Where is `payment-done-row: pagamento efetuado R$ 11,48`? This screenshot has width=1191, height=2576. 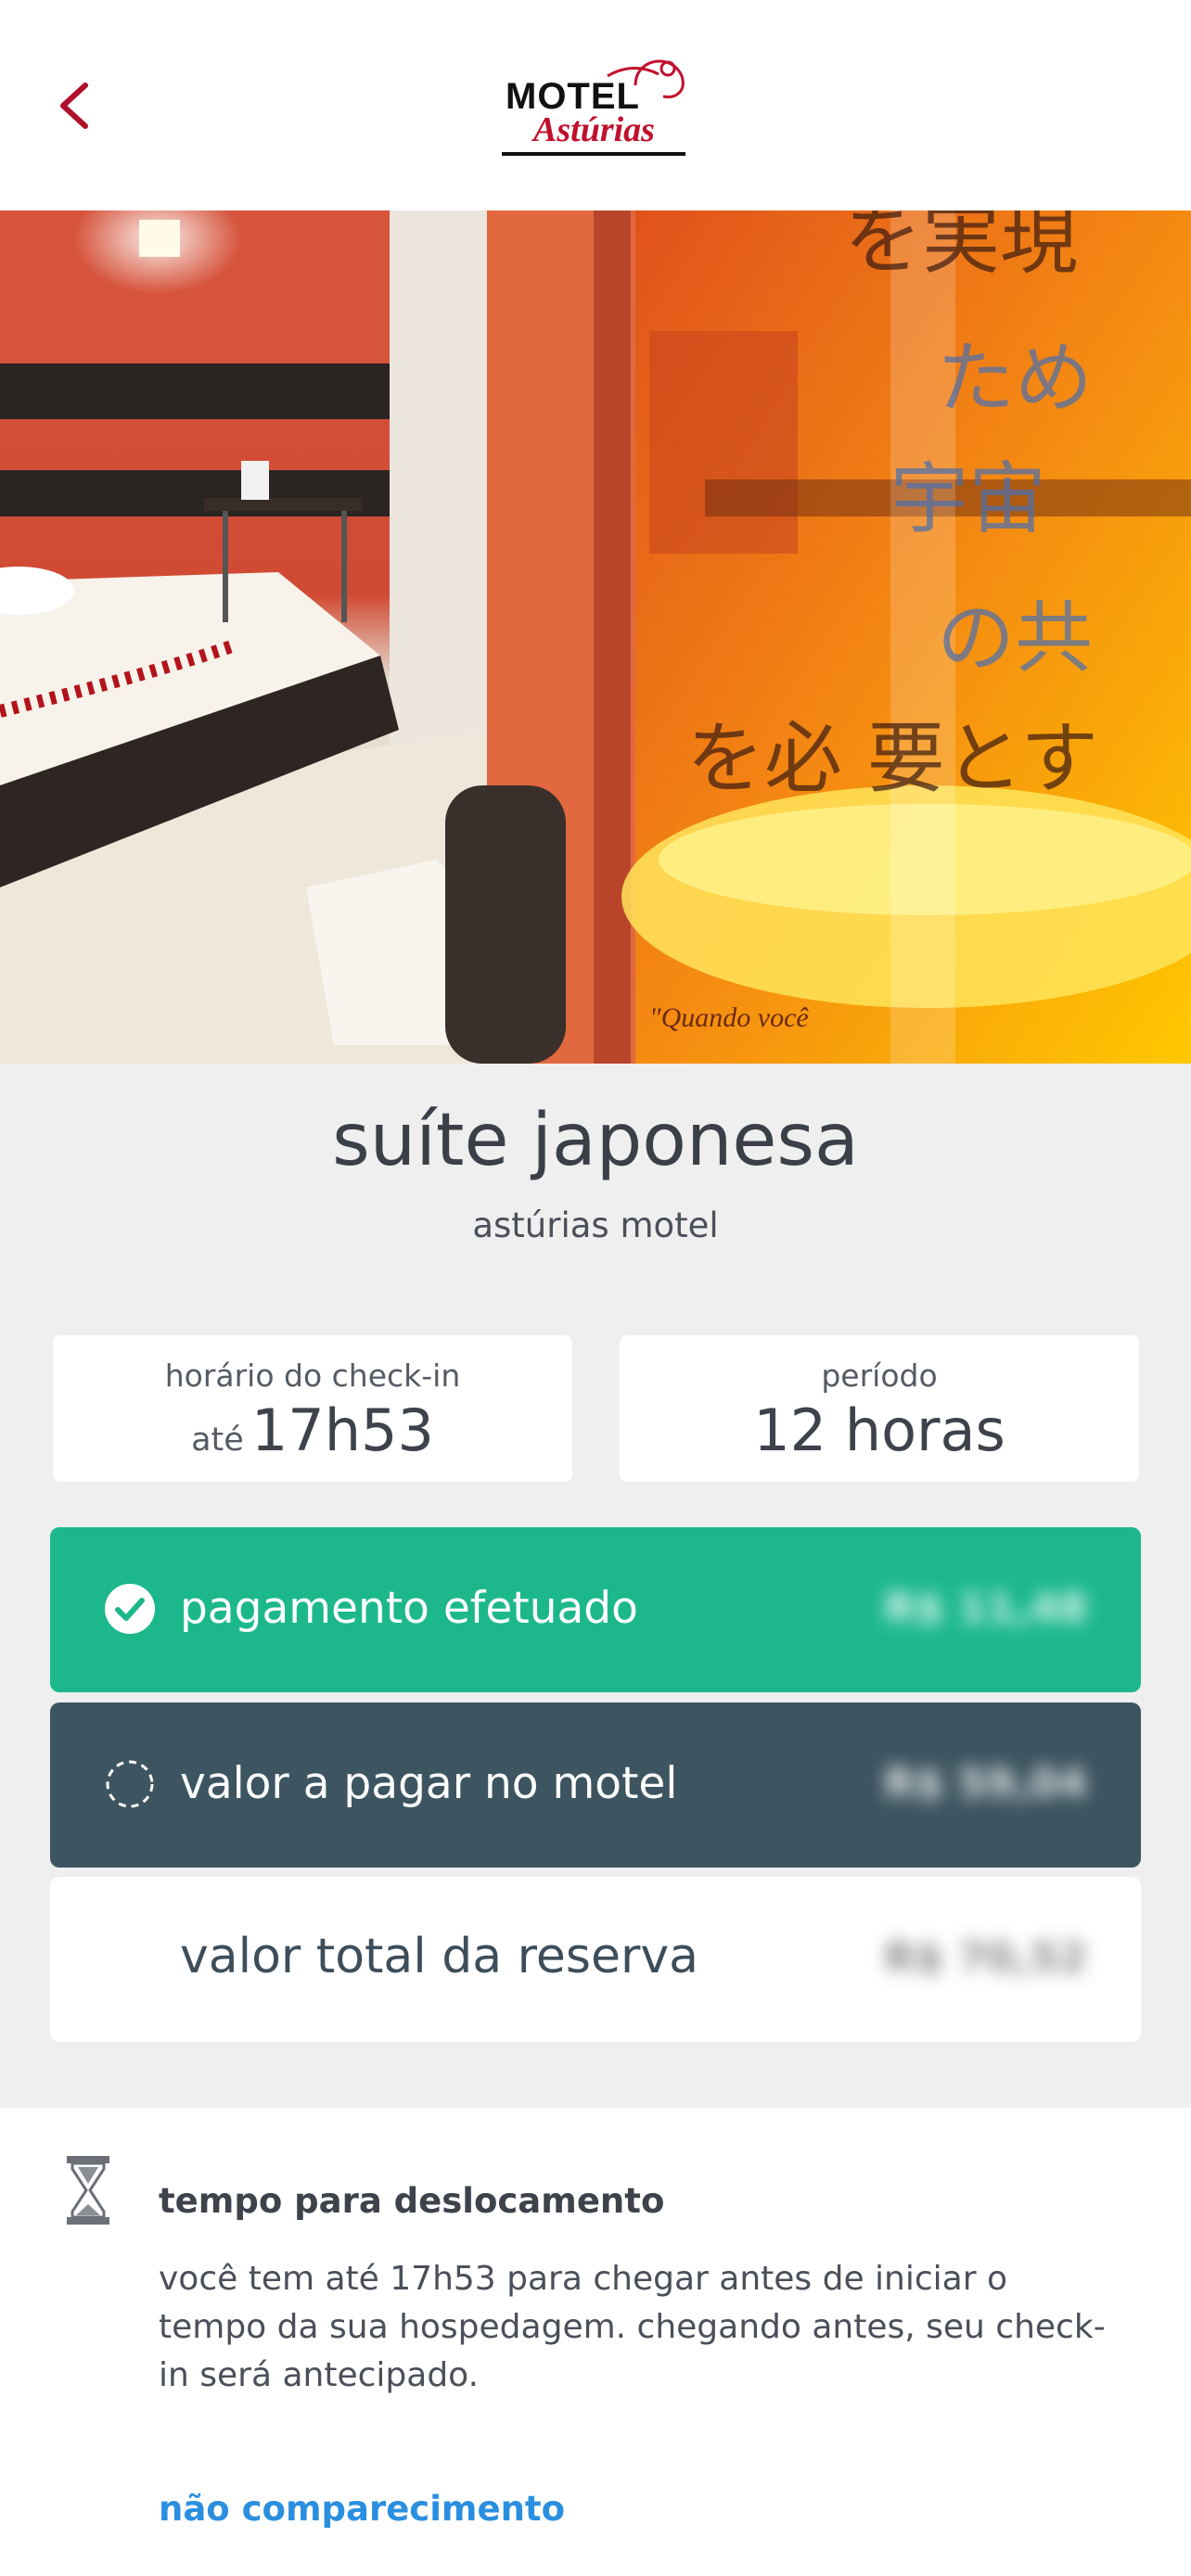
payment-done-row: pagamento efetuado R$ 11,48 is located at coordinates (595, 1609).